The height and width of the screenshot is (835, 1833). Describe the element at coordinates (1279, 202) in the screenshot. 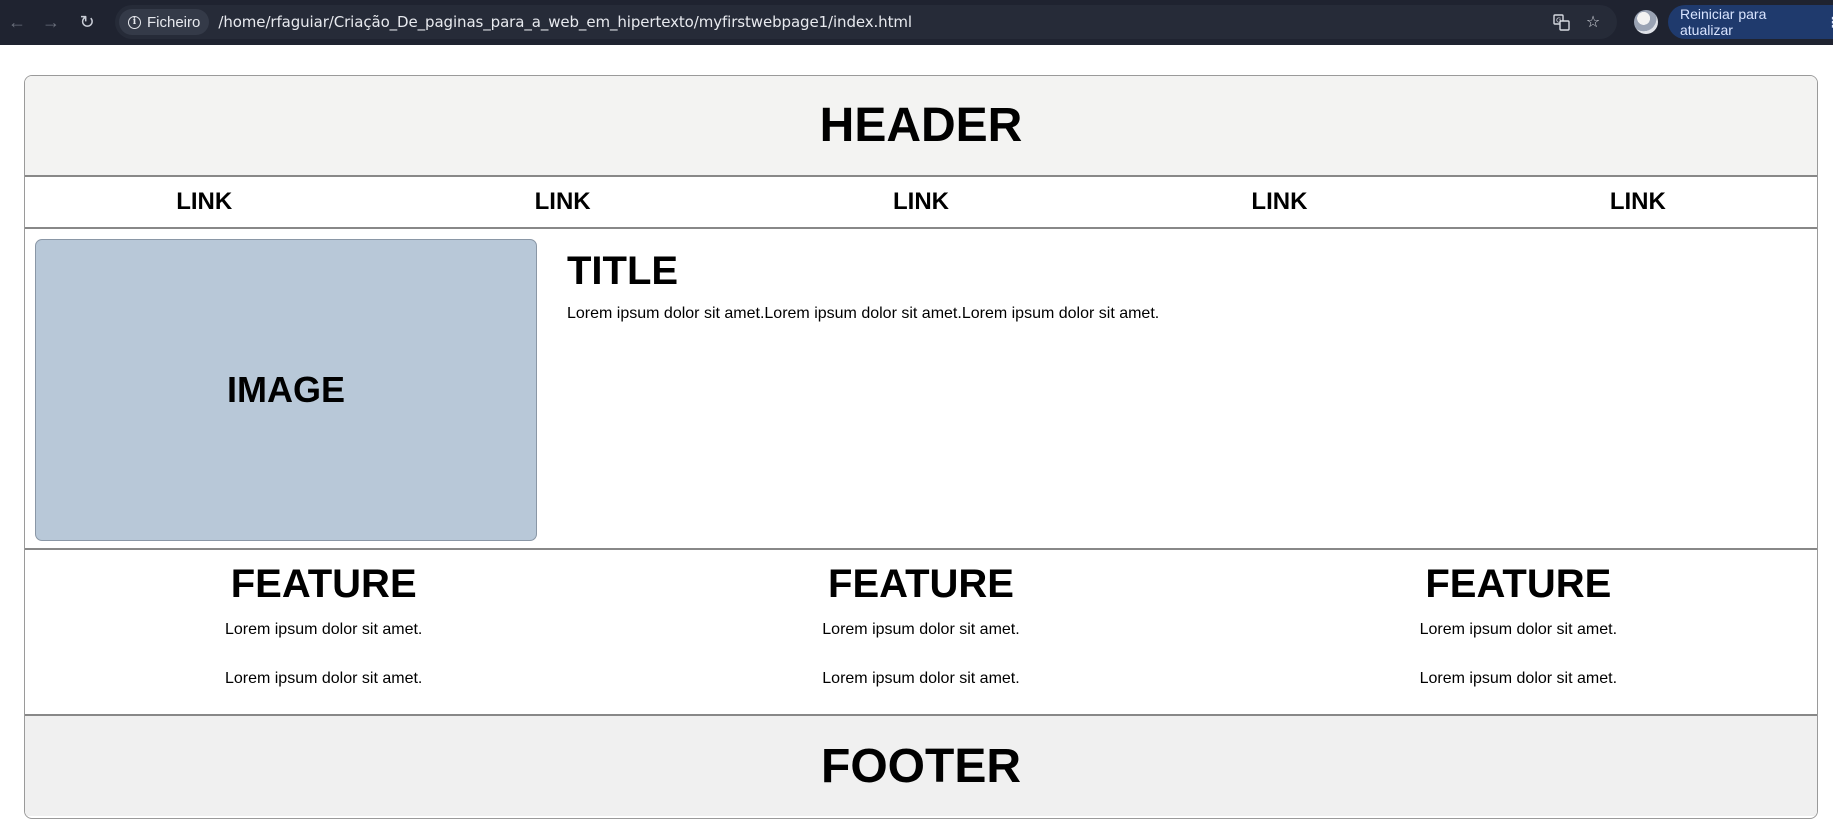

I see `nav-link-4: LINK` at that location.